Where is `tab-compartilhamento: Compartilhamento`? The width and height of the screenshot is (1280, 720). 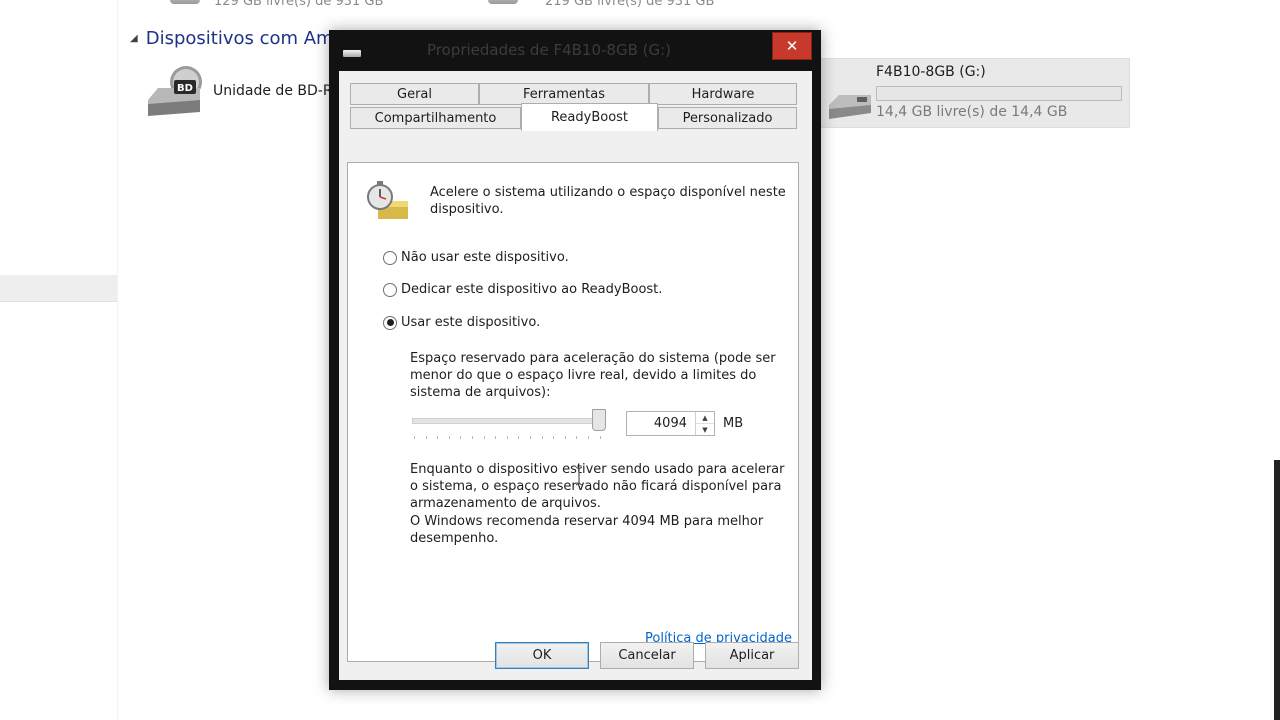
tab-compartilhamento: Compartilhamento is located at coordinates (435, 118).